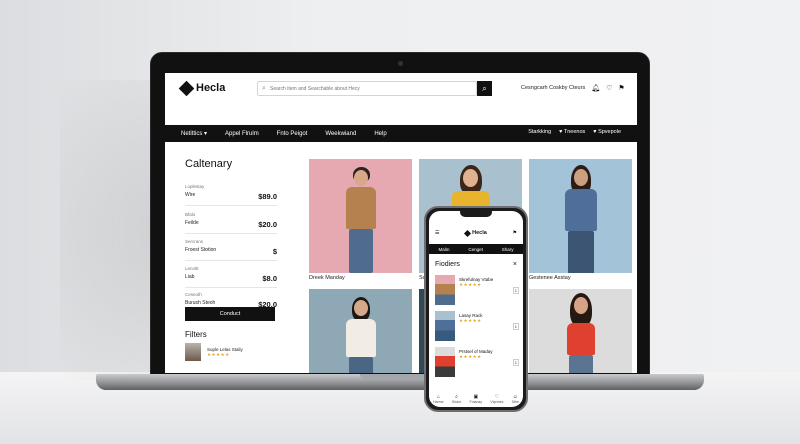 Image resolution: width=800 pixels, height=444 pixels. I want to click on price-row: Loplestay Wire $89.0, so click(231, 195).